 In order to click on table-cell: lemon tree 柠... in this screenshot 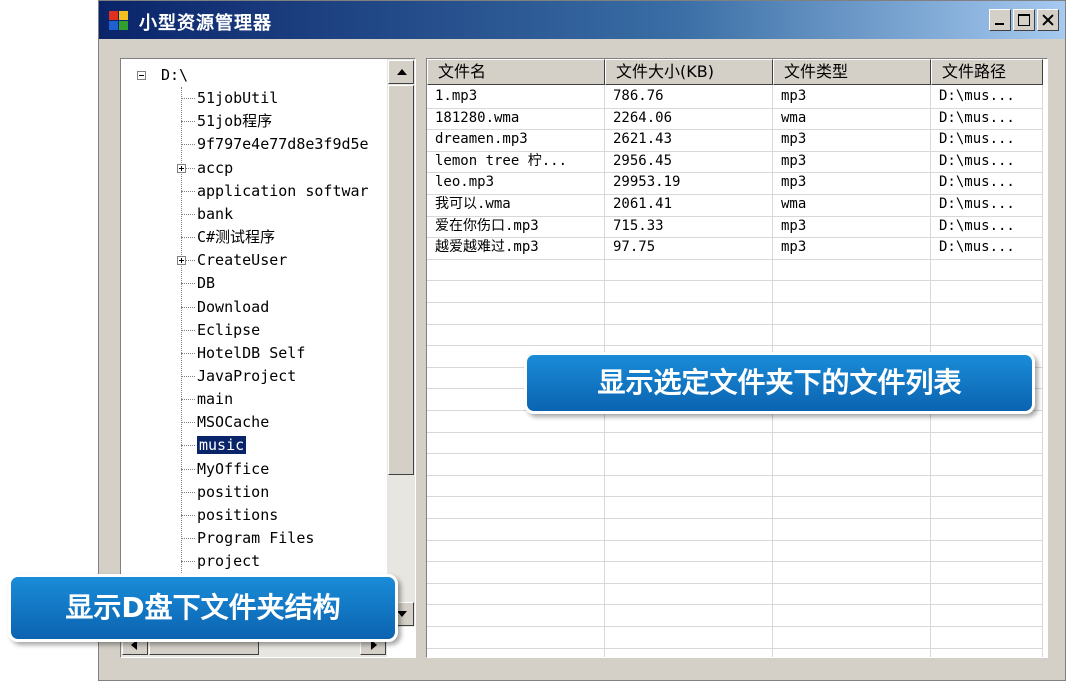, I will do `click(501, 160)`.